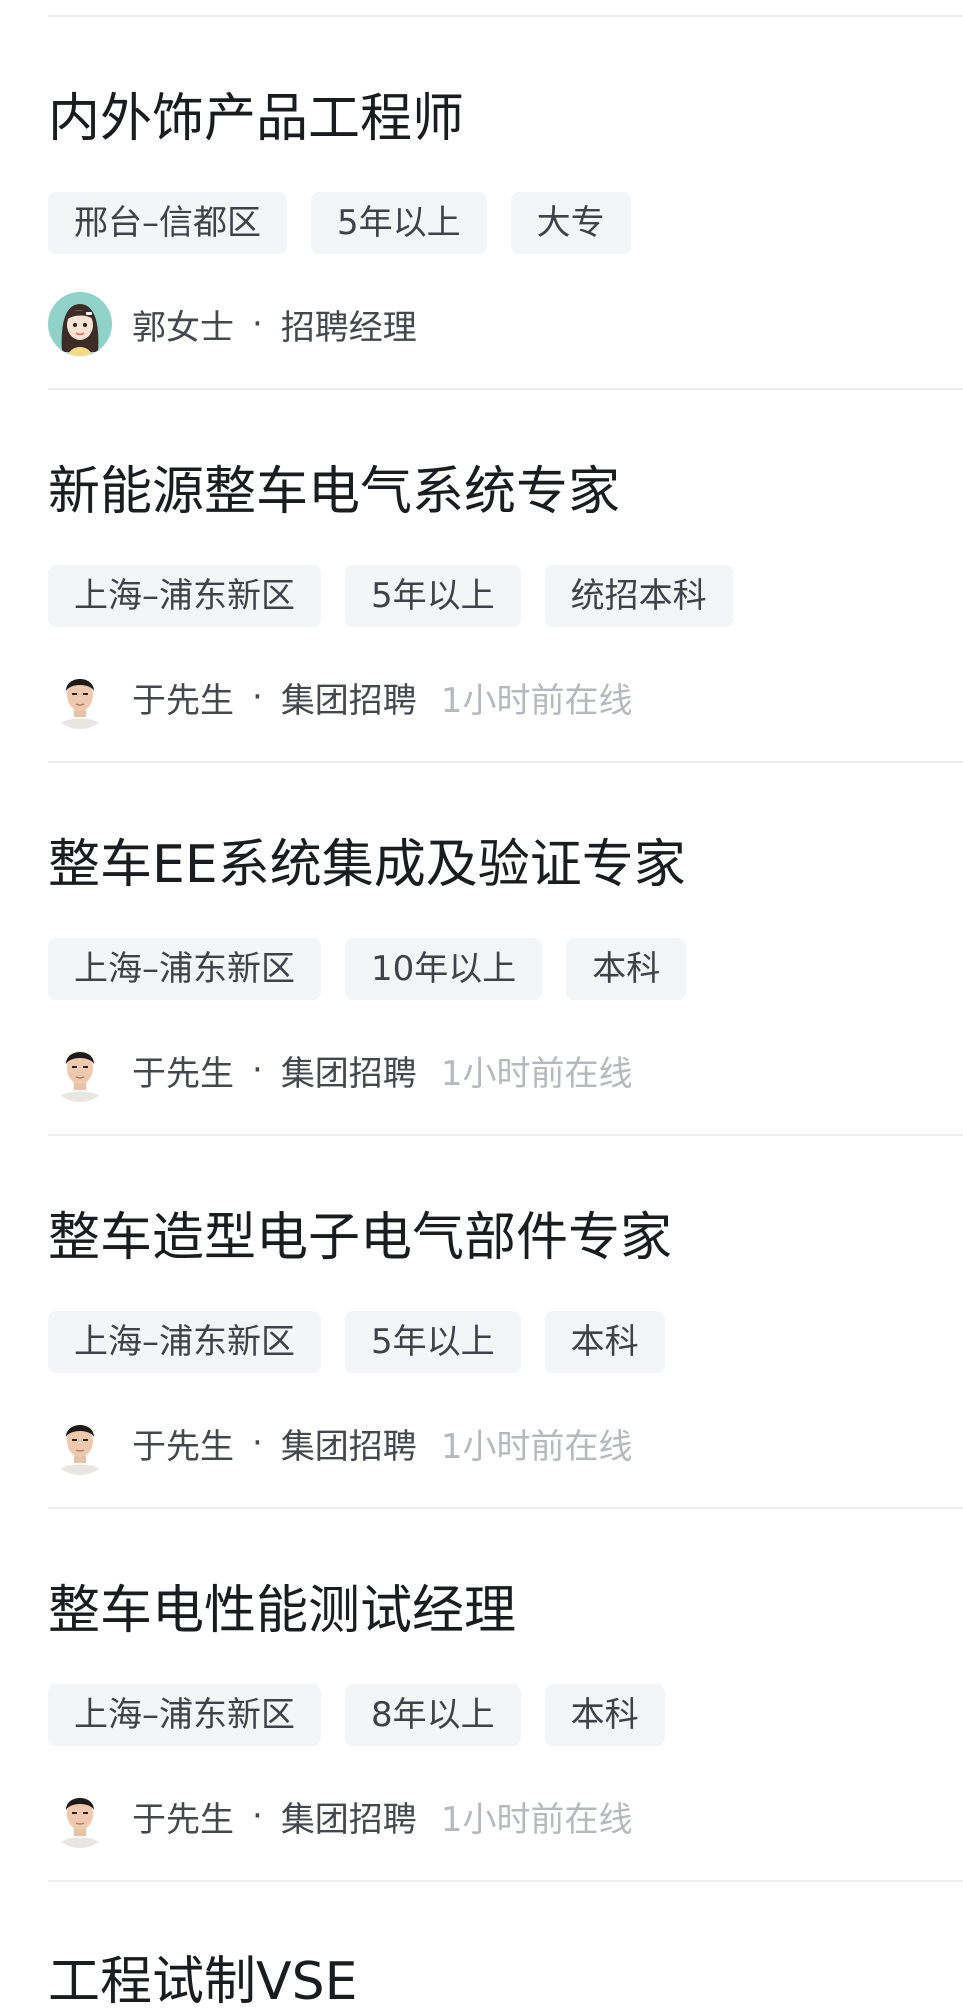  What do you see at coordinates (360, 1238) in the screenshot?
I see `job-title: 整车造型电子电气部件专家` at bounding box center [360, 1238].